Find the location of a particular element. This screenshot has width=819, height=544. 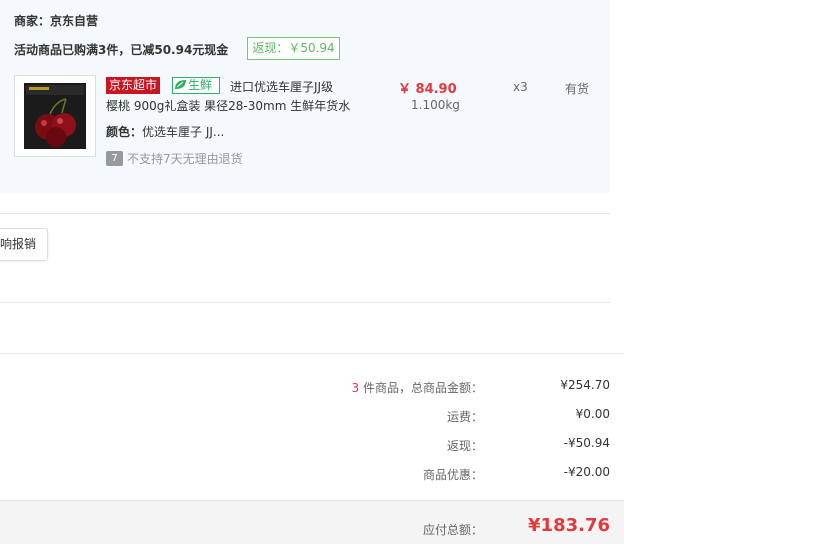

shipping-value: ¥0.00 is located at coordinates (592, 414).